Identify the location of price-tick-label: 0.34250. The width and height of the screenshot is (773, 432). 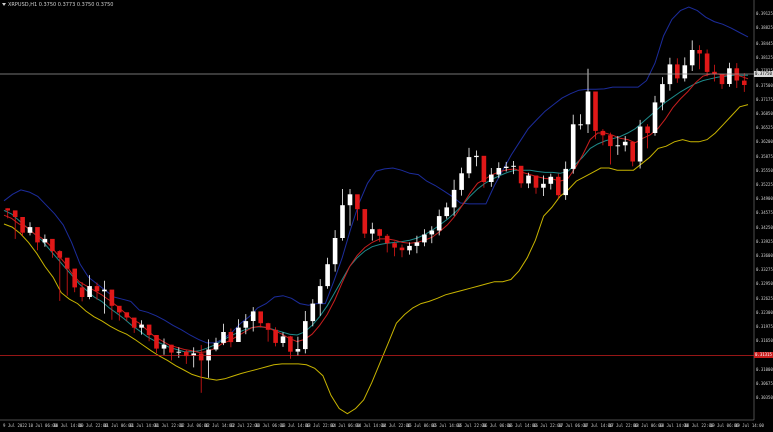
(764, 227).